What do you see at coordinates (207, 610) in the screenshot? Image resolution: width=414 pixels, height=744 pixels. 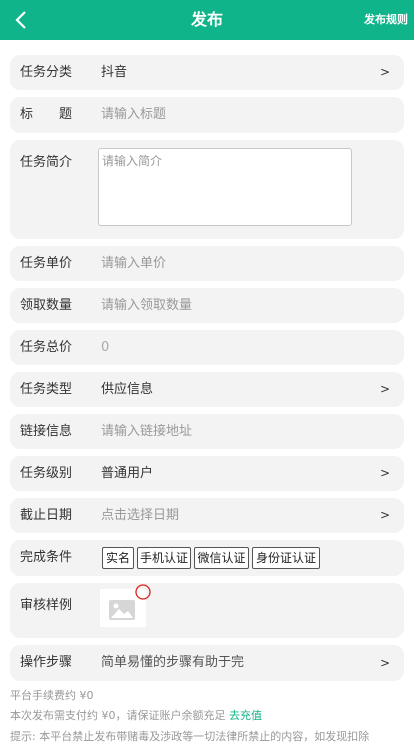 I see `sample-row: 审核样例` at bounding box center [207, 610].